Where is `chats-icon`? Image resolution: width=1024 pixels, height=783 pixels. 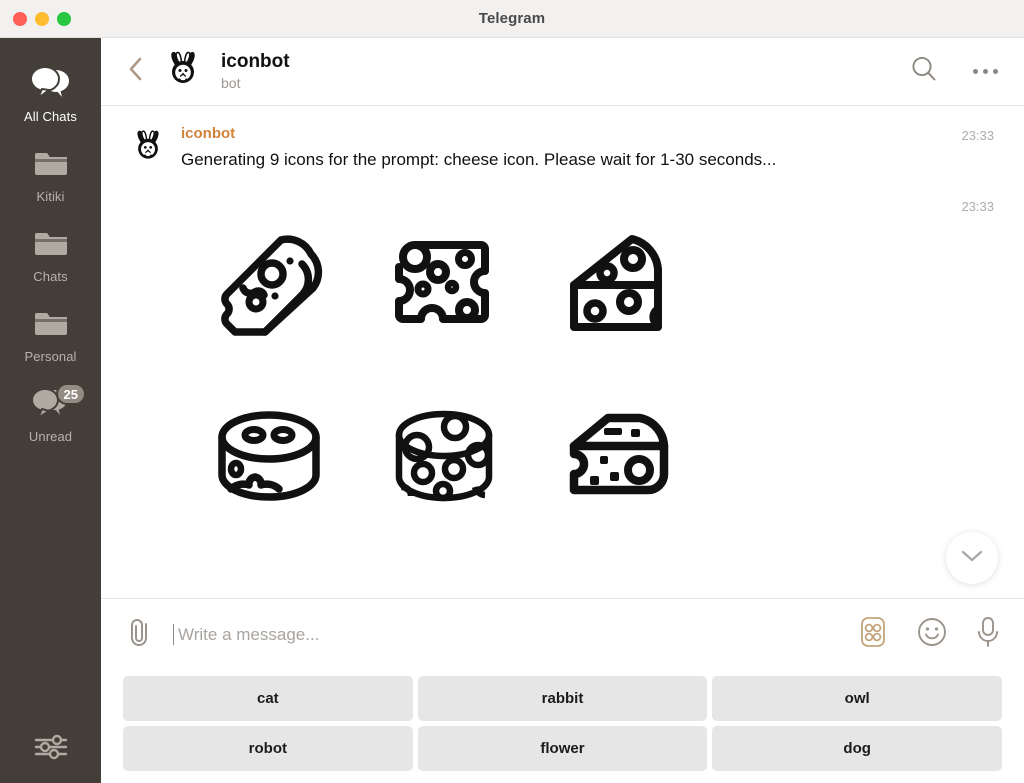 chats-icon is located at coordinates (51, 83).